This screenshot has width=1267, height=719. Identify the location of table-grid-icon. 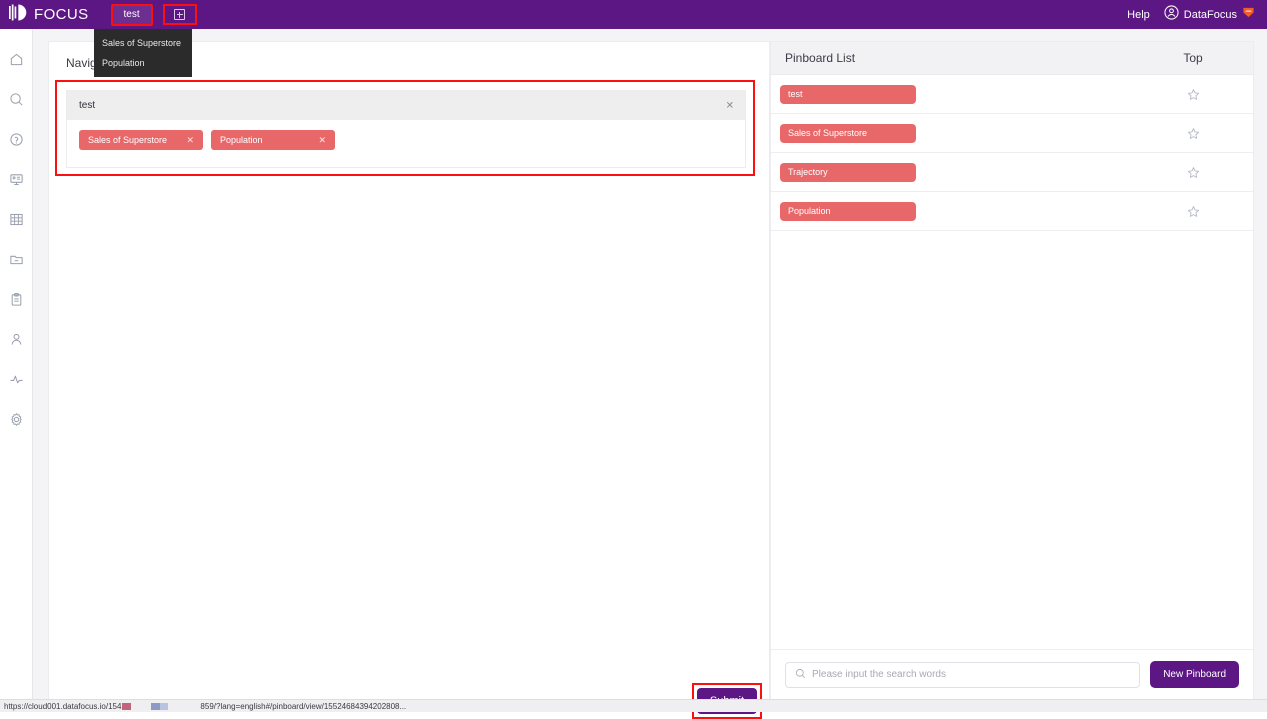
(16, 219).